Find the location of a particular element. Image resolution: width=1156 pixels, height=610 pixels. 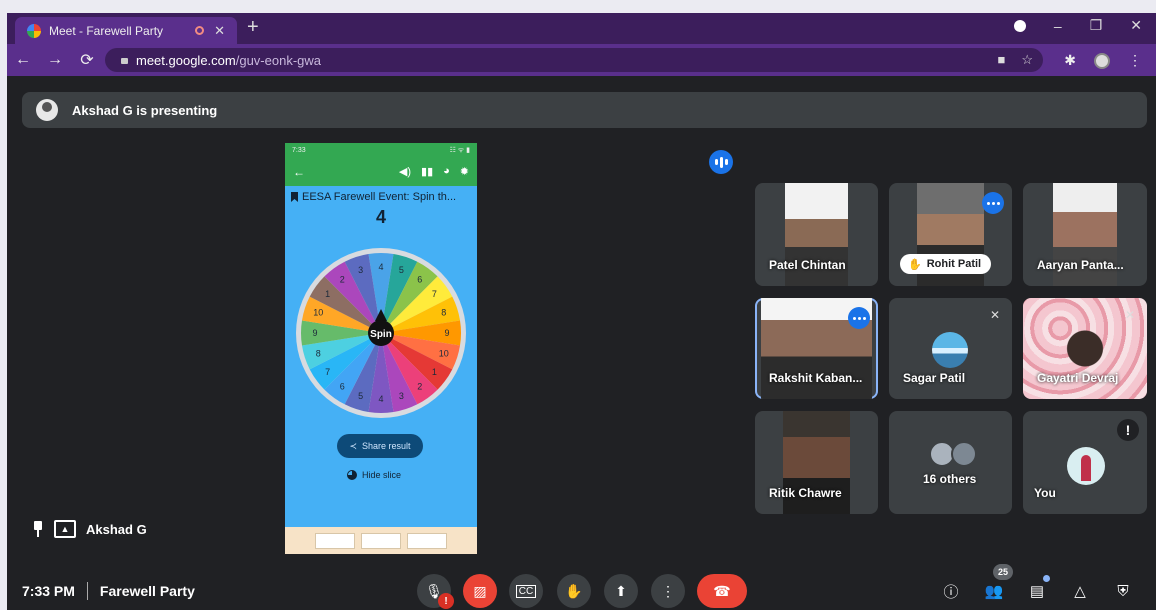

raise-hand-button: ✋ is located at coordinates (574, 591).